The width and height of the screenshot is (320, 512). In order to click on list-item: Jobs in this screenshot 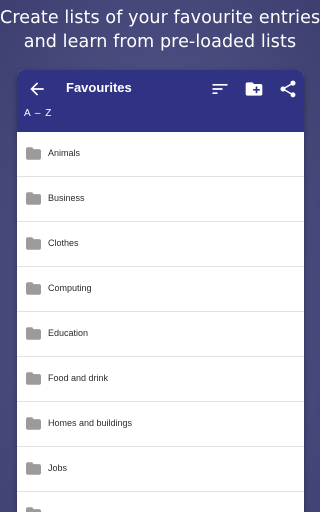, I will do `click(160, 469)`.